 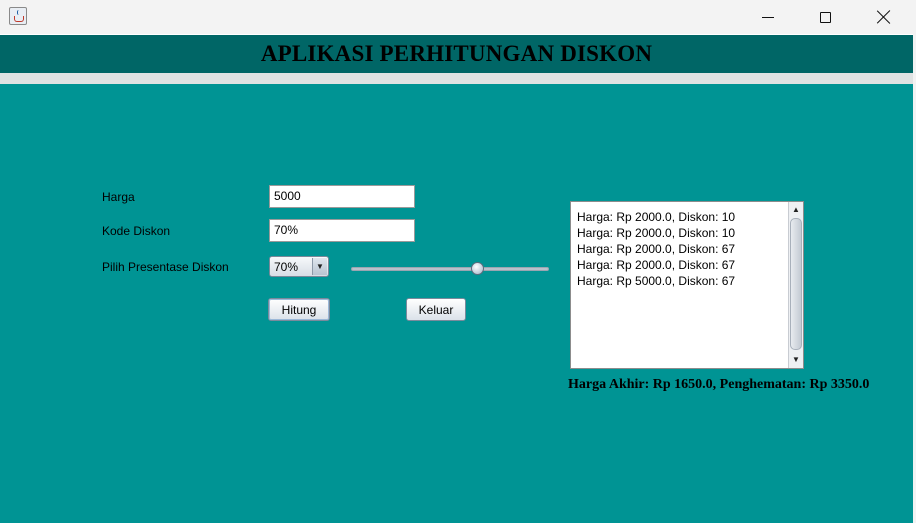 I want to click on keluar-button: Keluar, so click(x=436, y=309).